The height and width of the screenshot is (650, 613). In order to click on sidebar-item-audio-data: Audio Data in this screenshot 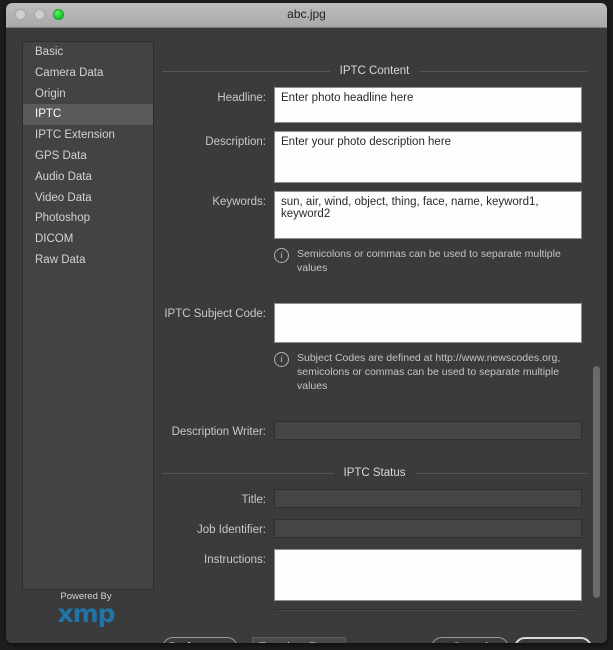, I will do `click(88, 177)`.